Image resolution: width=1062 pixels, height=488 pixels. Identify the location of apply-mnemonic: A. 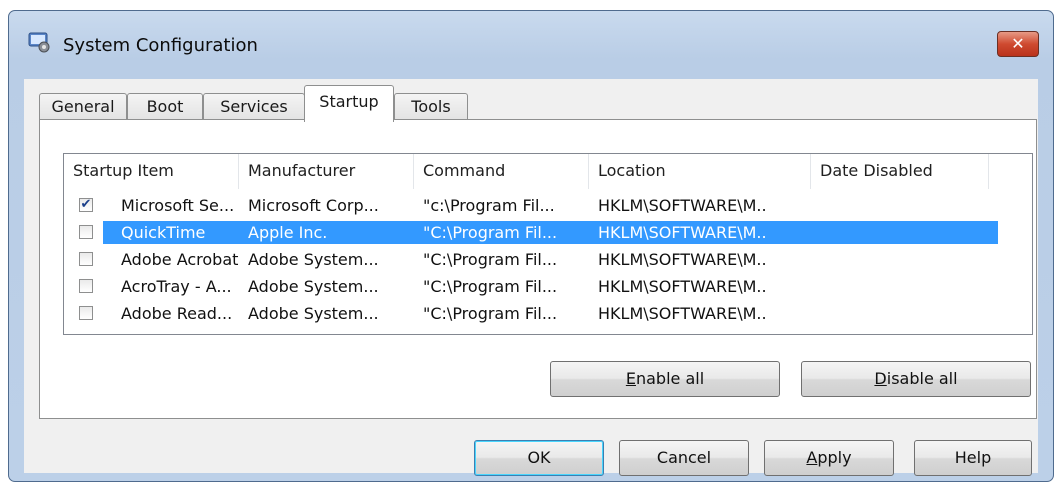
(812, 457).